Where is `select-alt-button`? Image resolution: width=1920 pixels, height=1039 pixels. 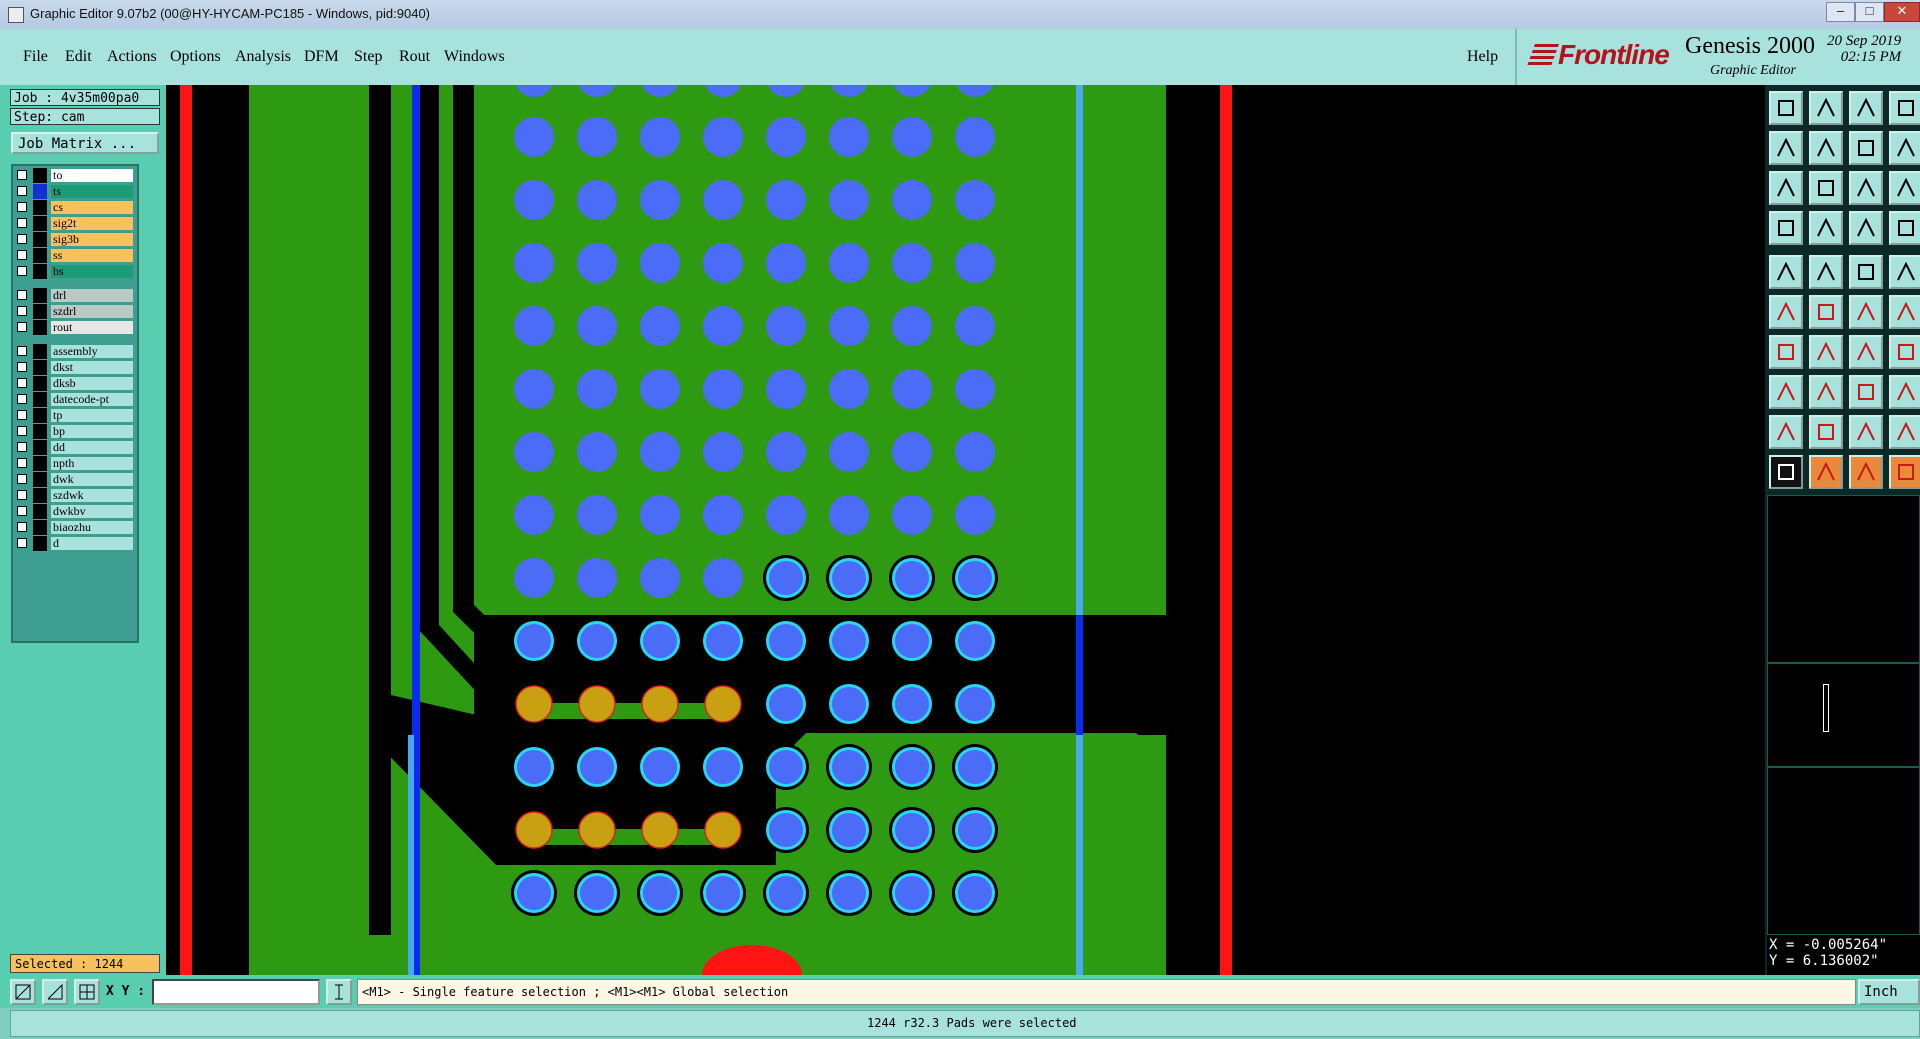 select-alt-button is located at coordinates (1866, 472).